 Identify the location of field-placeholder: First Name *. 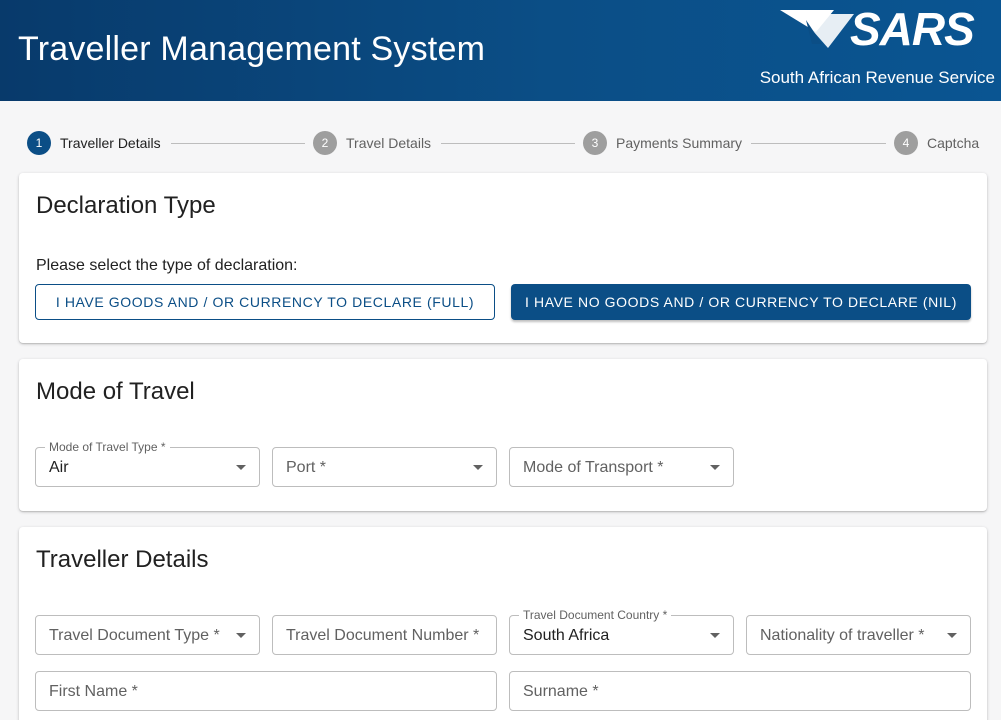
(93, 691).